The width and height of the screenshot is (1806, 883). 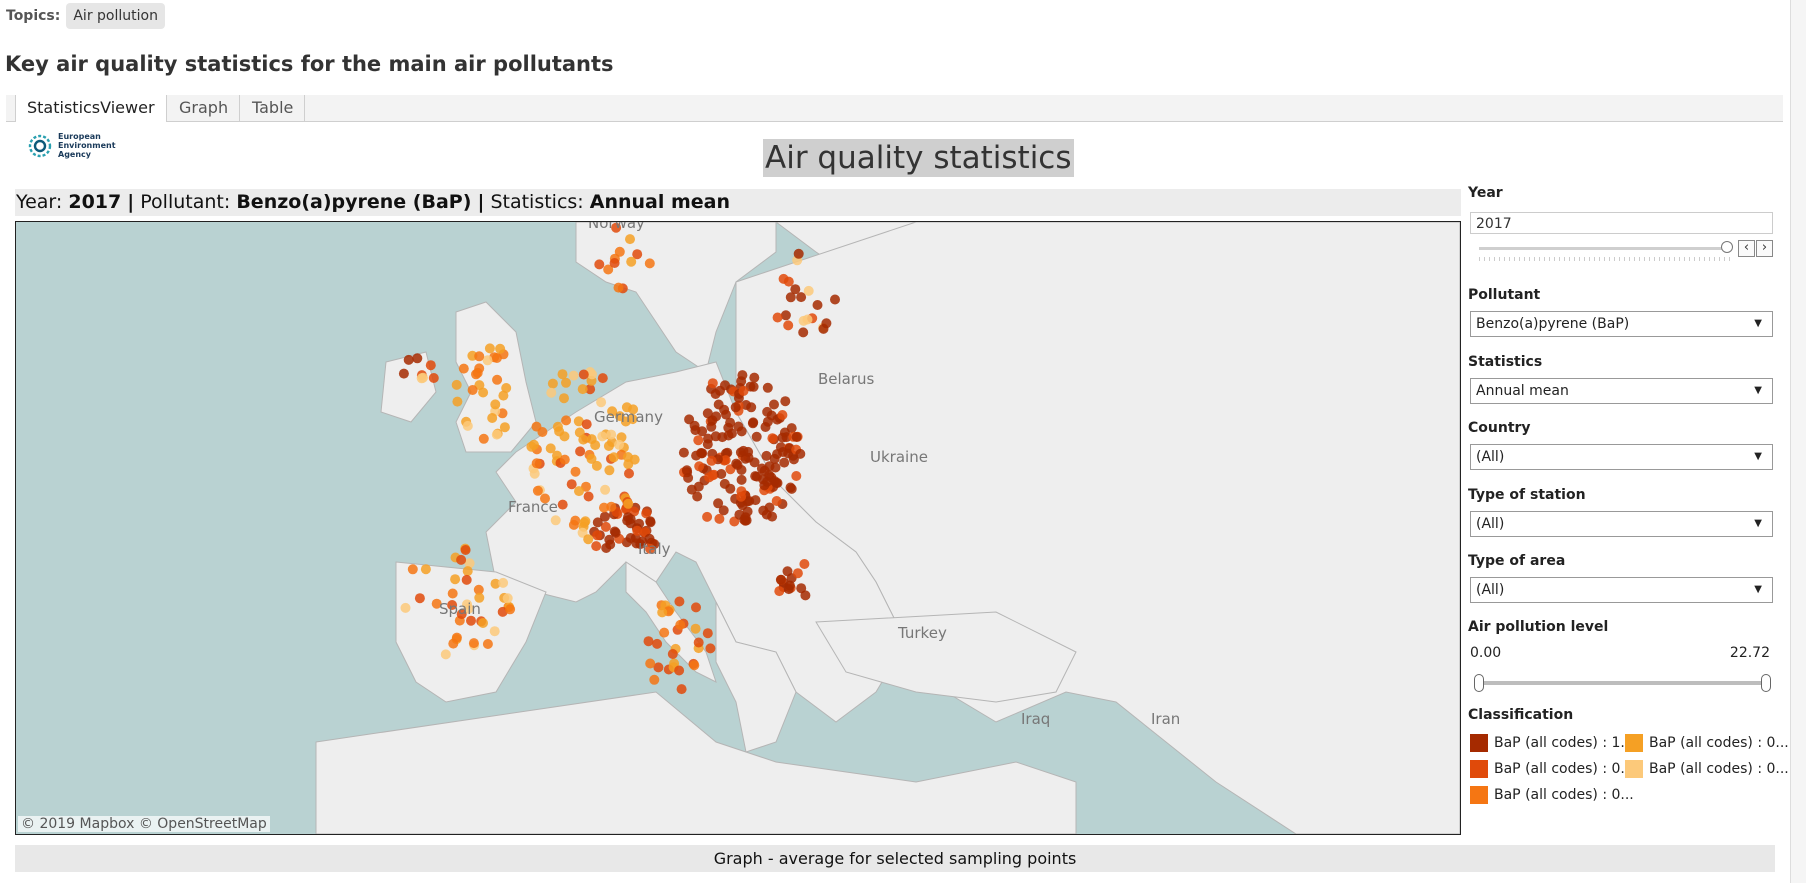 What do you see at coordinates (1621, 524) in the screenshot?
I see `station-type-select: (All) ▼` at bounding box center [1621, 524].